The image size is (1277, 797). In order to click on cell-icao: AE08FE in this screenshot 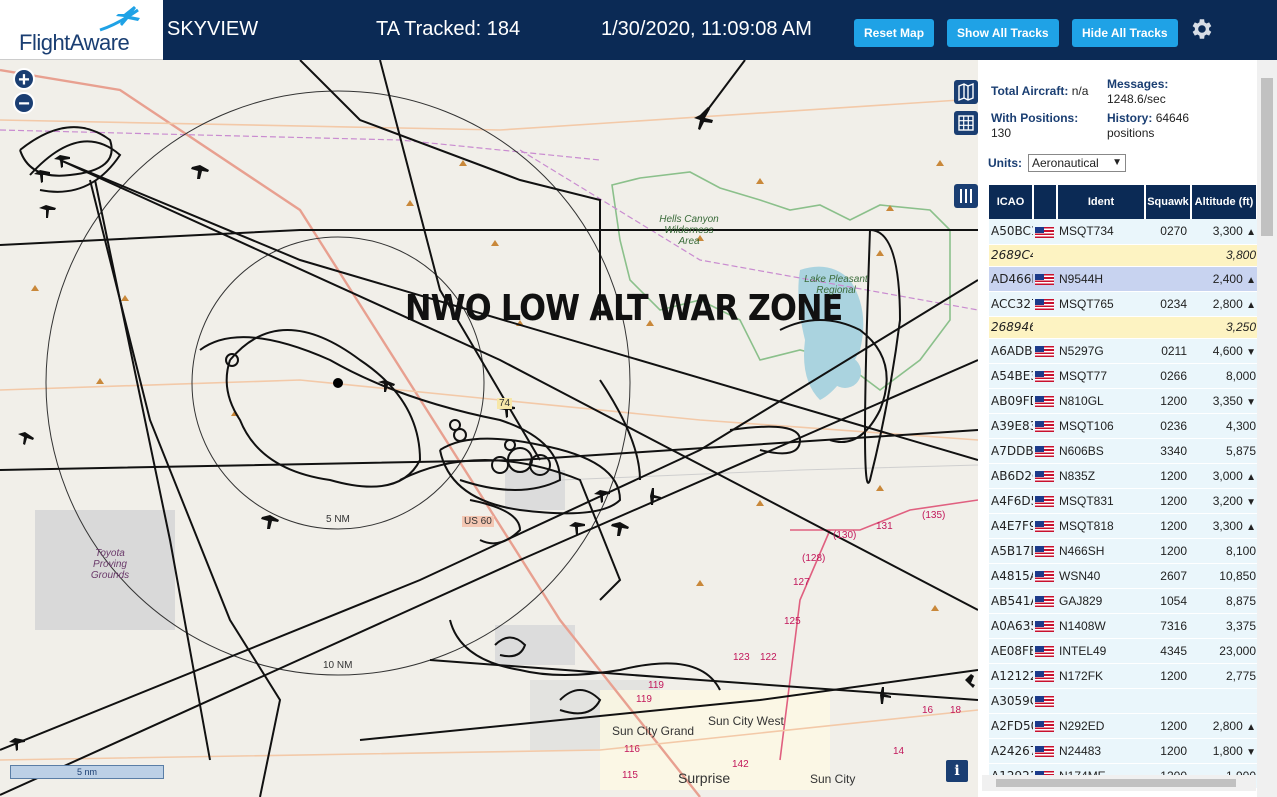, I will do `click(1011, 651)`.